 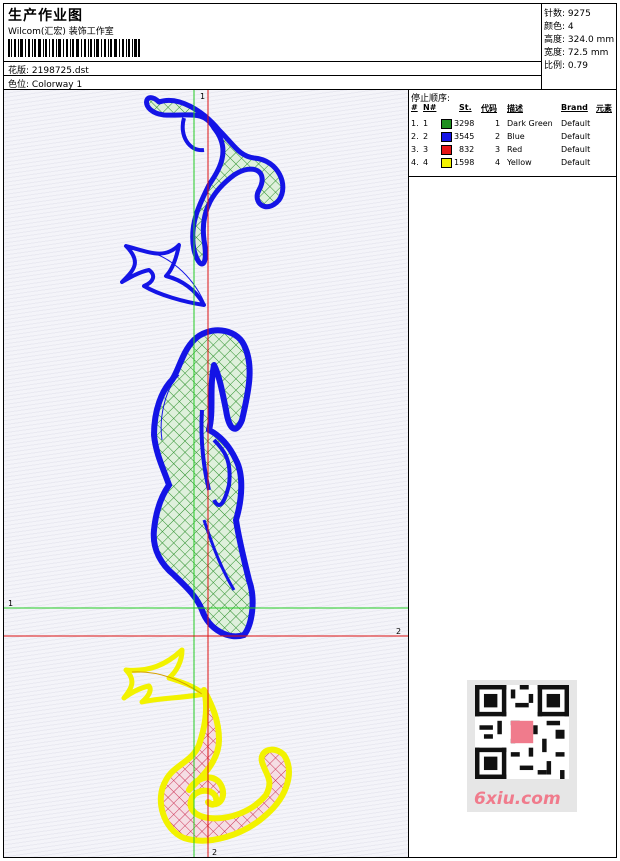 What do you see at coordinates (501, 137) in the screenshot?
I see `table-row: 2. 2 3545 2 Blue Default` at bounding box center [501, 137].